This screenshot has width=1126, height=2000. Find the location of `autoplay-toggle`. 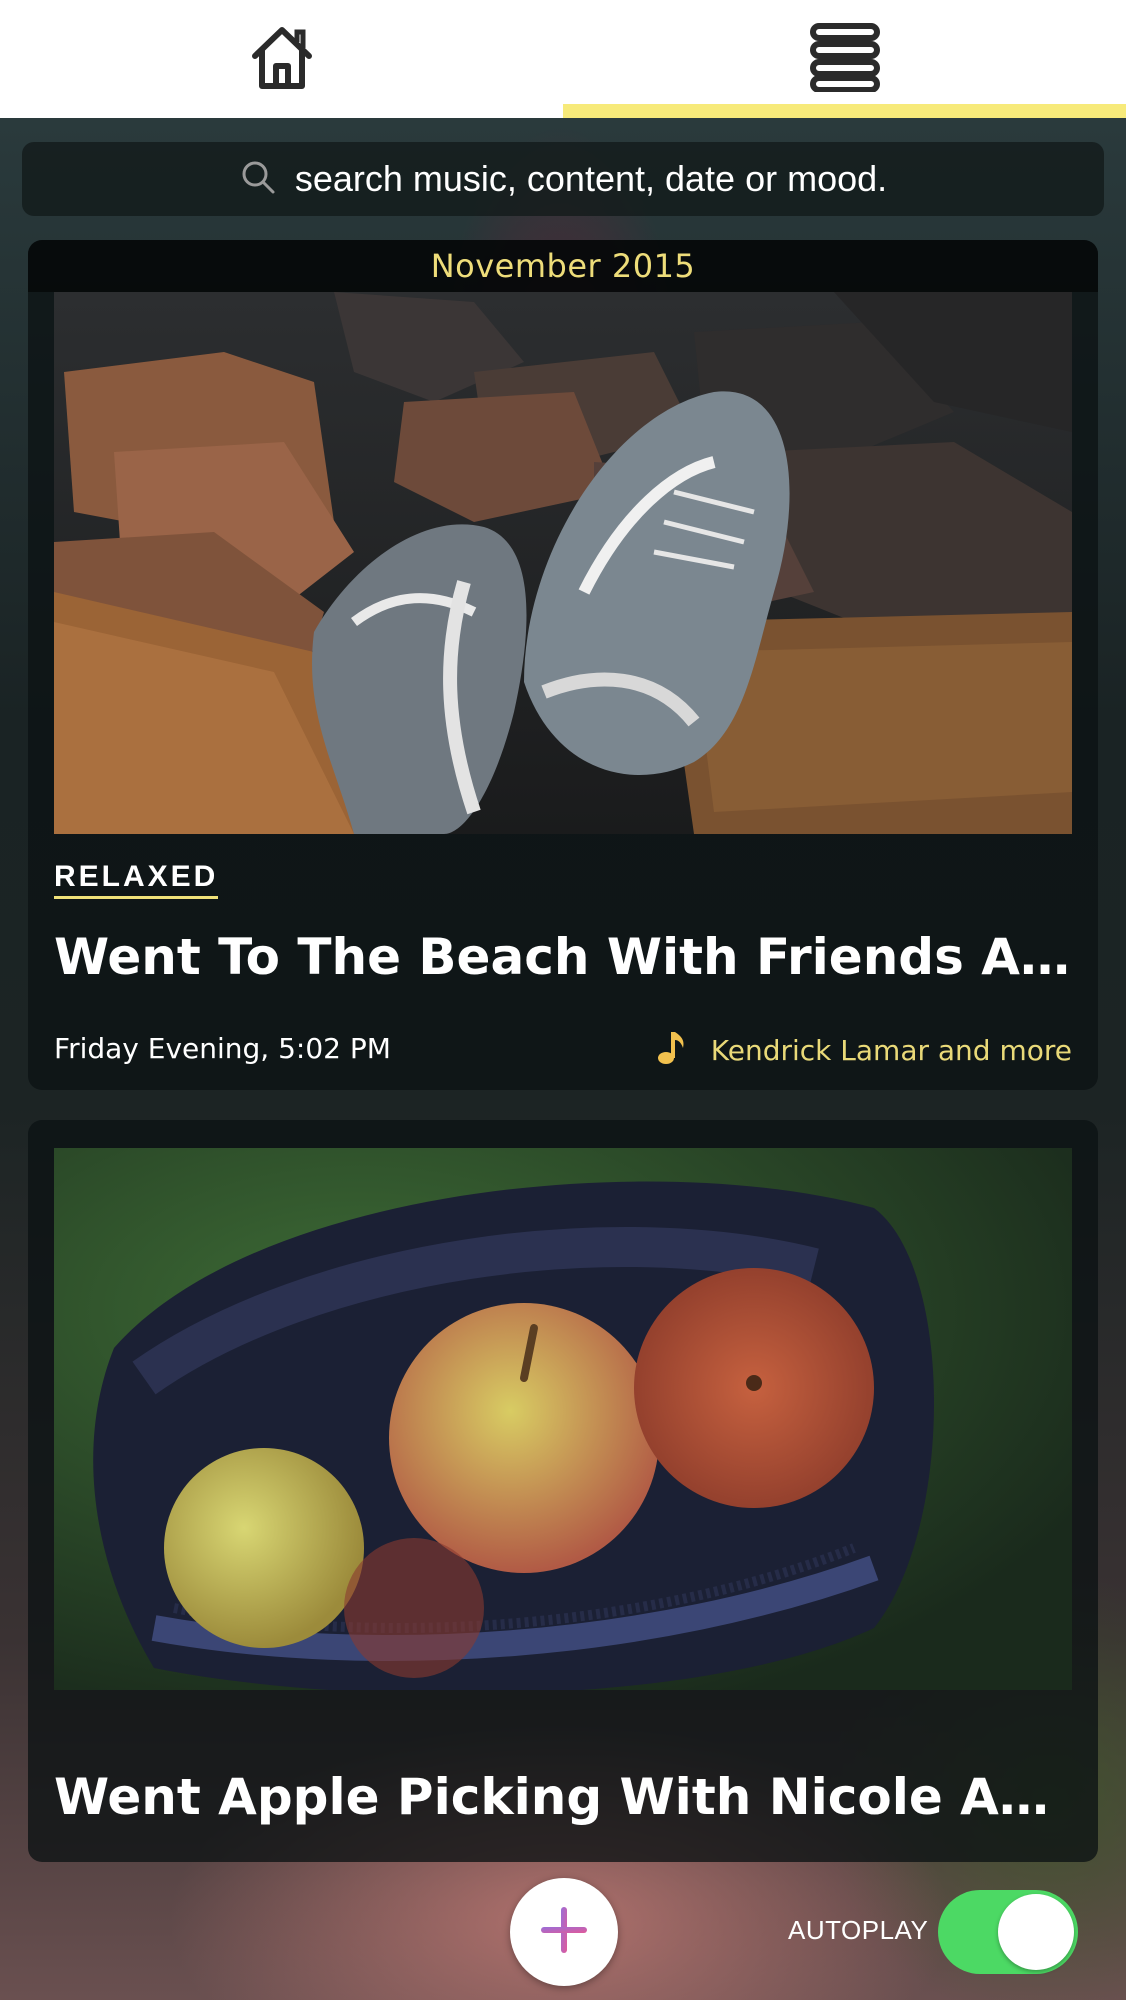

autoplay-toggle is located at coordinates (1008, 1932).